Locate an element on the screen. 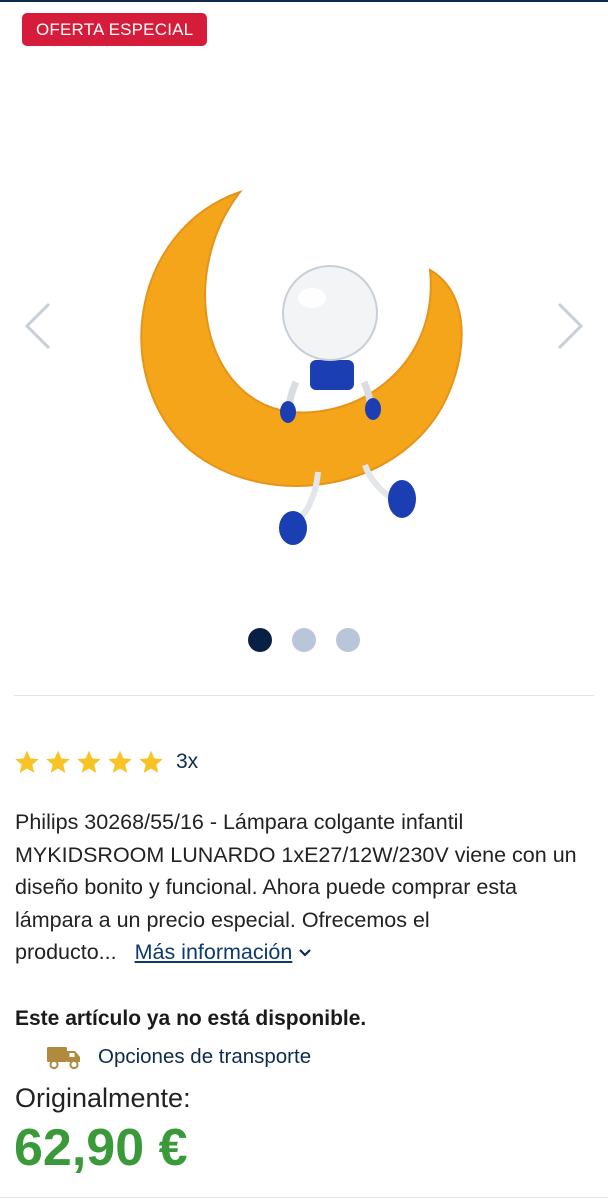  gallery-pagination is located at coordinates (304, 641).